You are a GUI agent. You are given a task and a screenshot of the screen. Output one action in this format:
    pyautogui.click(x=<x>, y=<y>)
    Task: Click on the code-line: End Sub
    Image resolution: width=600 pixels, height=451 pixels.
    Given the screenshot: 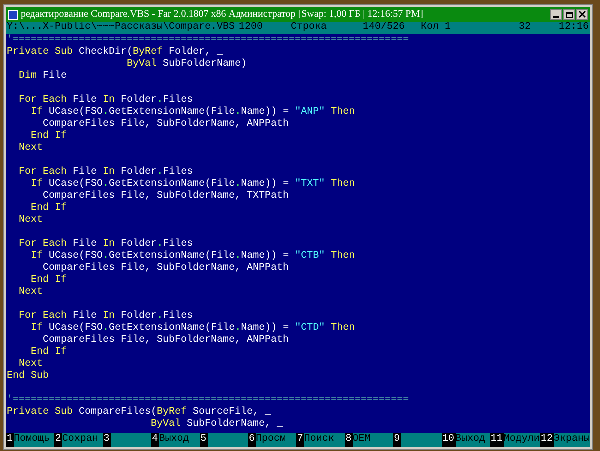 What is the action you would take?
    pyautogui.click(x=28, y=377)
    